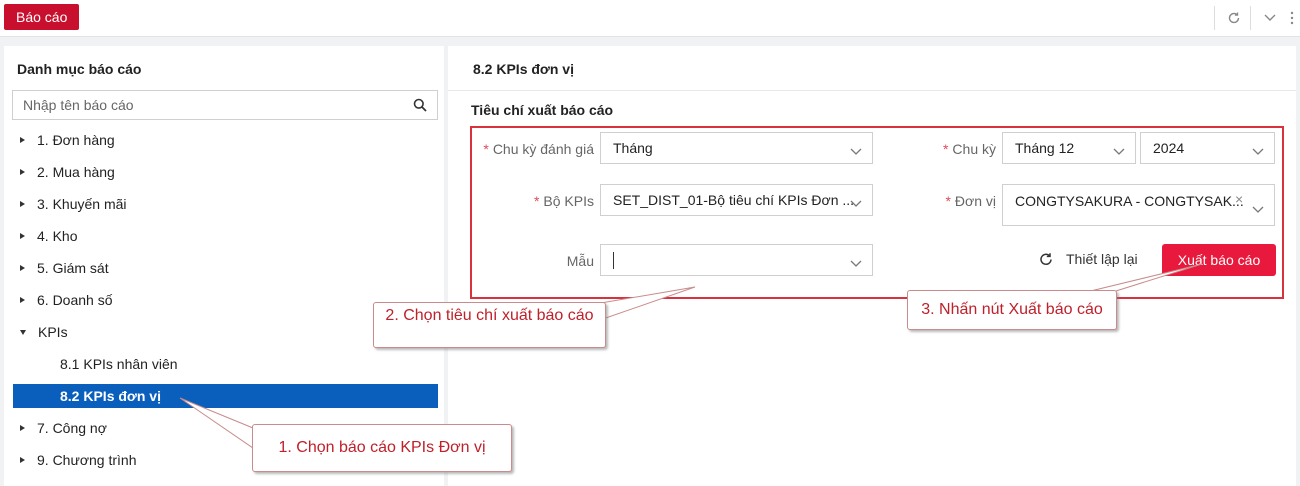 Image resolution: width=1300 pixels, height=486 pixels. What do you see at coordinates (489, 325) in the screenshot?
I see `callout-step2: 2. Chọn tiêu chí xuất báo cáo` at bounding box center [489, 325].